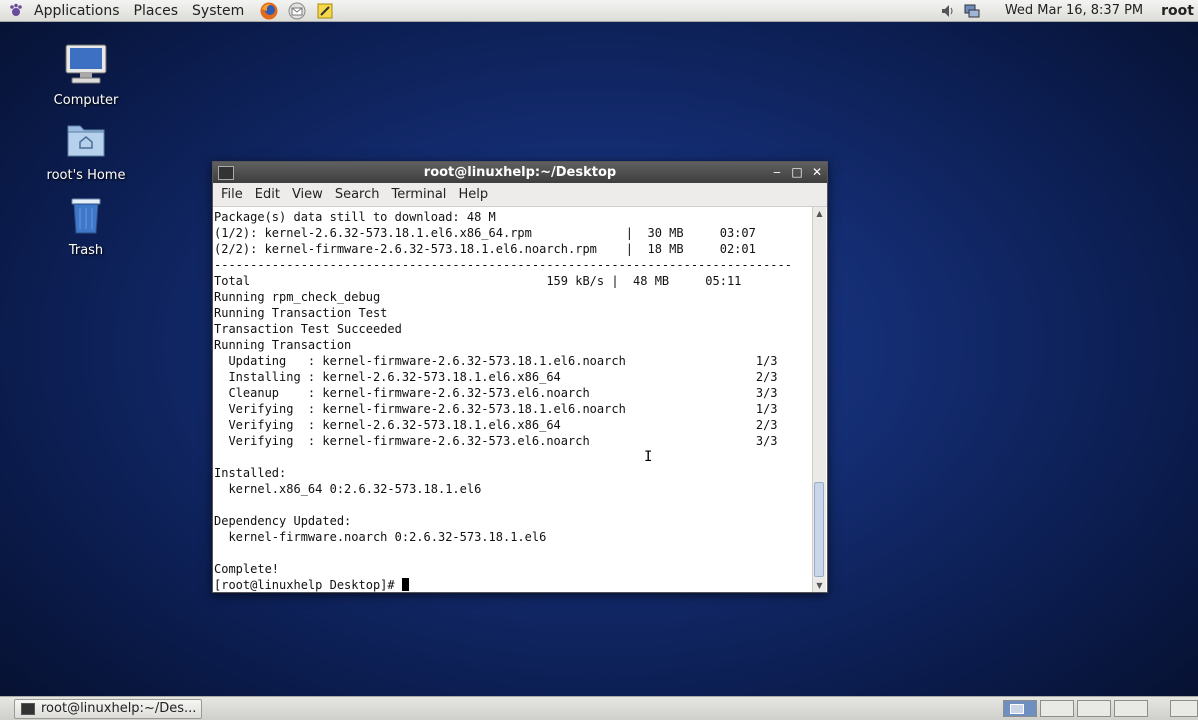 The image size is (1198, 720). Describe the element at coordinates (473, 194) in the screenshot. I see `menu-help: Help` at that location.